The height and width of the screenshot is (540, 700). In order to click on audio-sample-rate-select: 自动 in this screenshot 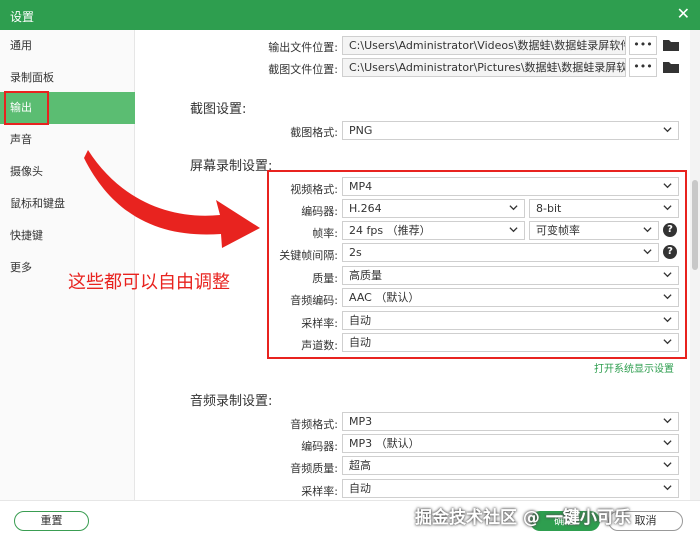, I will do `click(510, 488)`.